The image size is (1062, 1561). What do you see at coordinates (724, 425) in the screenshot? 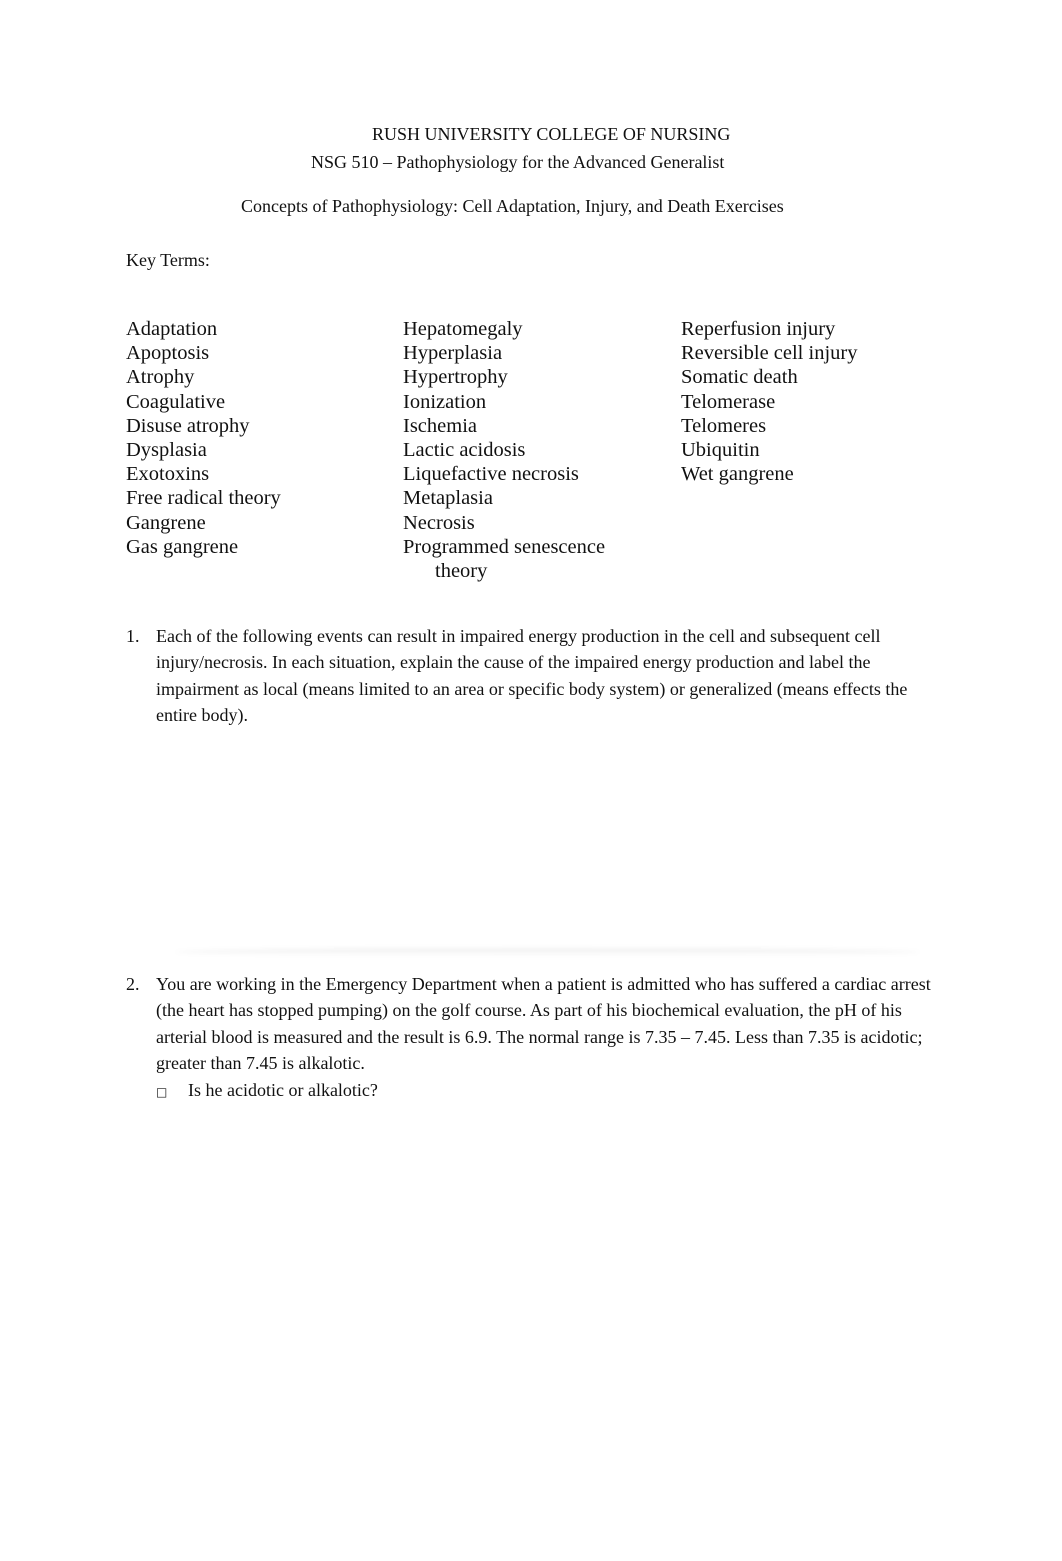
I see `key-term: Telomeres` at bounding box center [724, 425].